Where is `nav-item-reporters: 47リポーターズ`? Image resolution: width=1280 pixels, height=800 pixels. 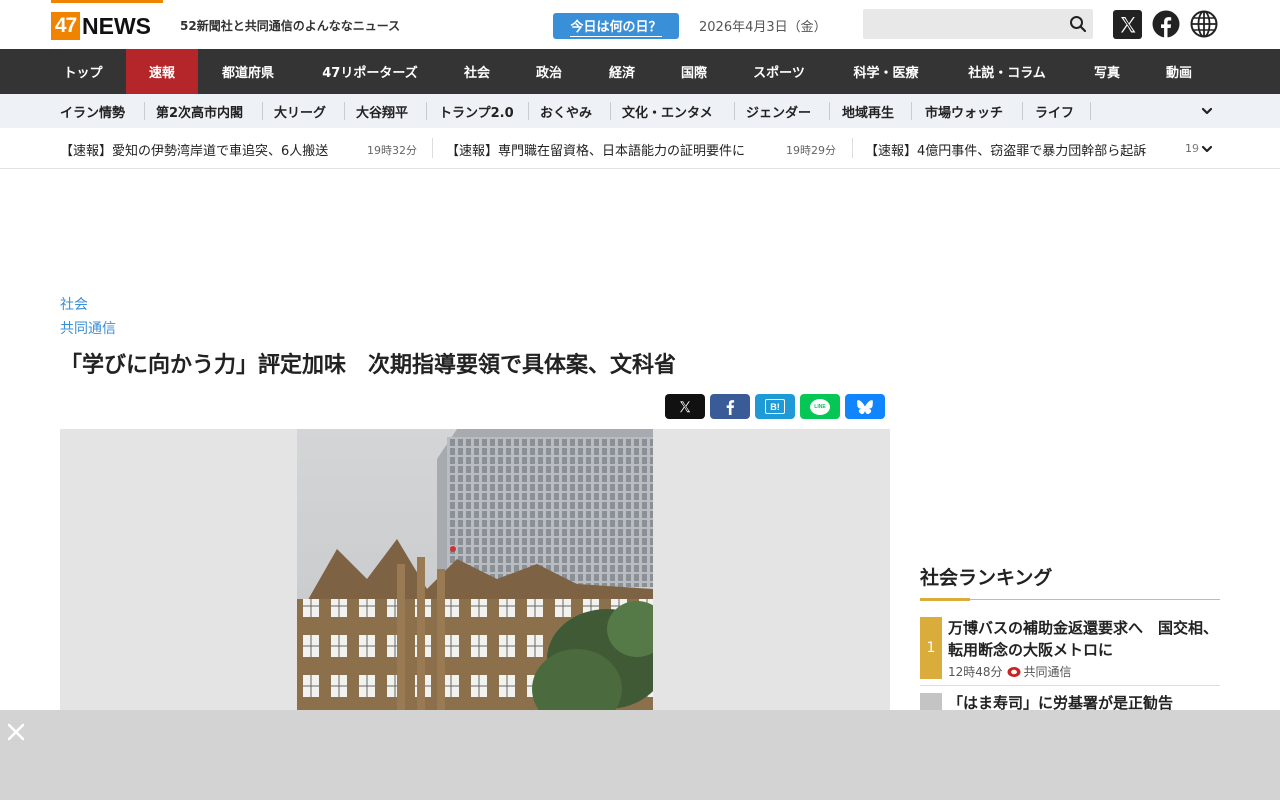 nav-item-reporters: 47リポーターズ is located at coordinates (370, 71).